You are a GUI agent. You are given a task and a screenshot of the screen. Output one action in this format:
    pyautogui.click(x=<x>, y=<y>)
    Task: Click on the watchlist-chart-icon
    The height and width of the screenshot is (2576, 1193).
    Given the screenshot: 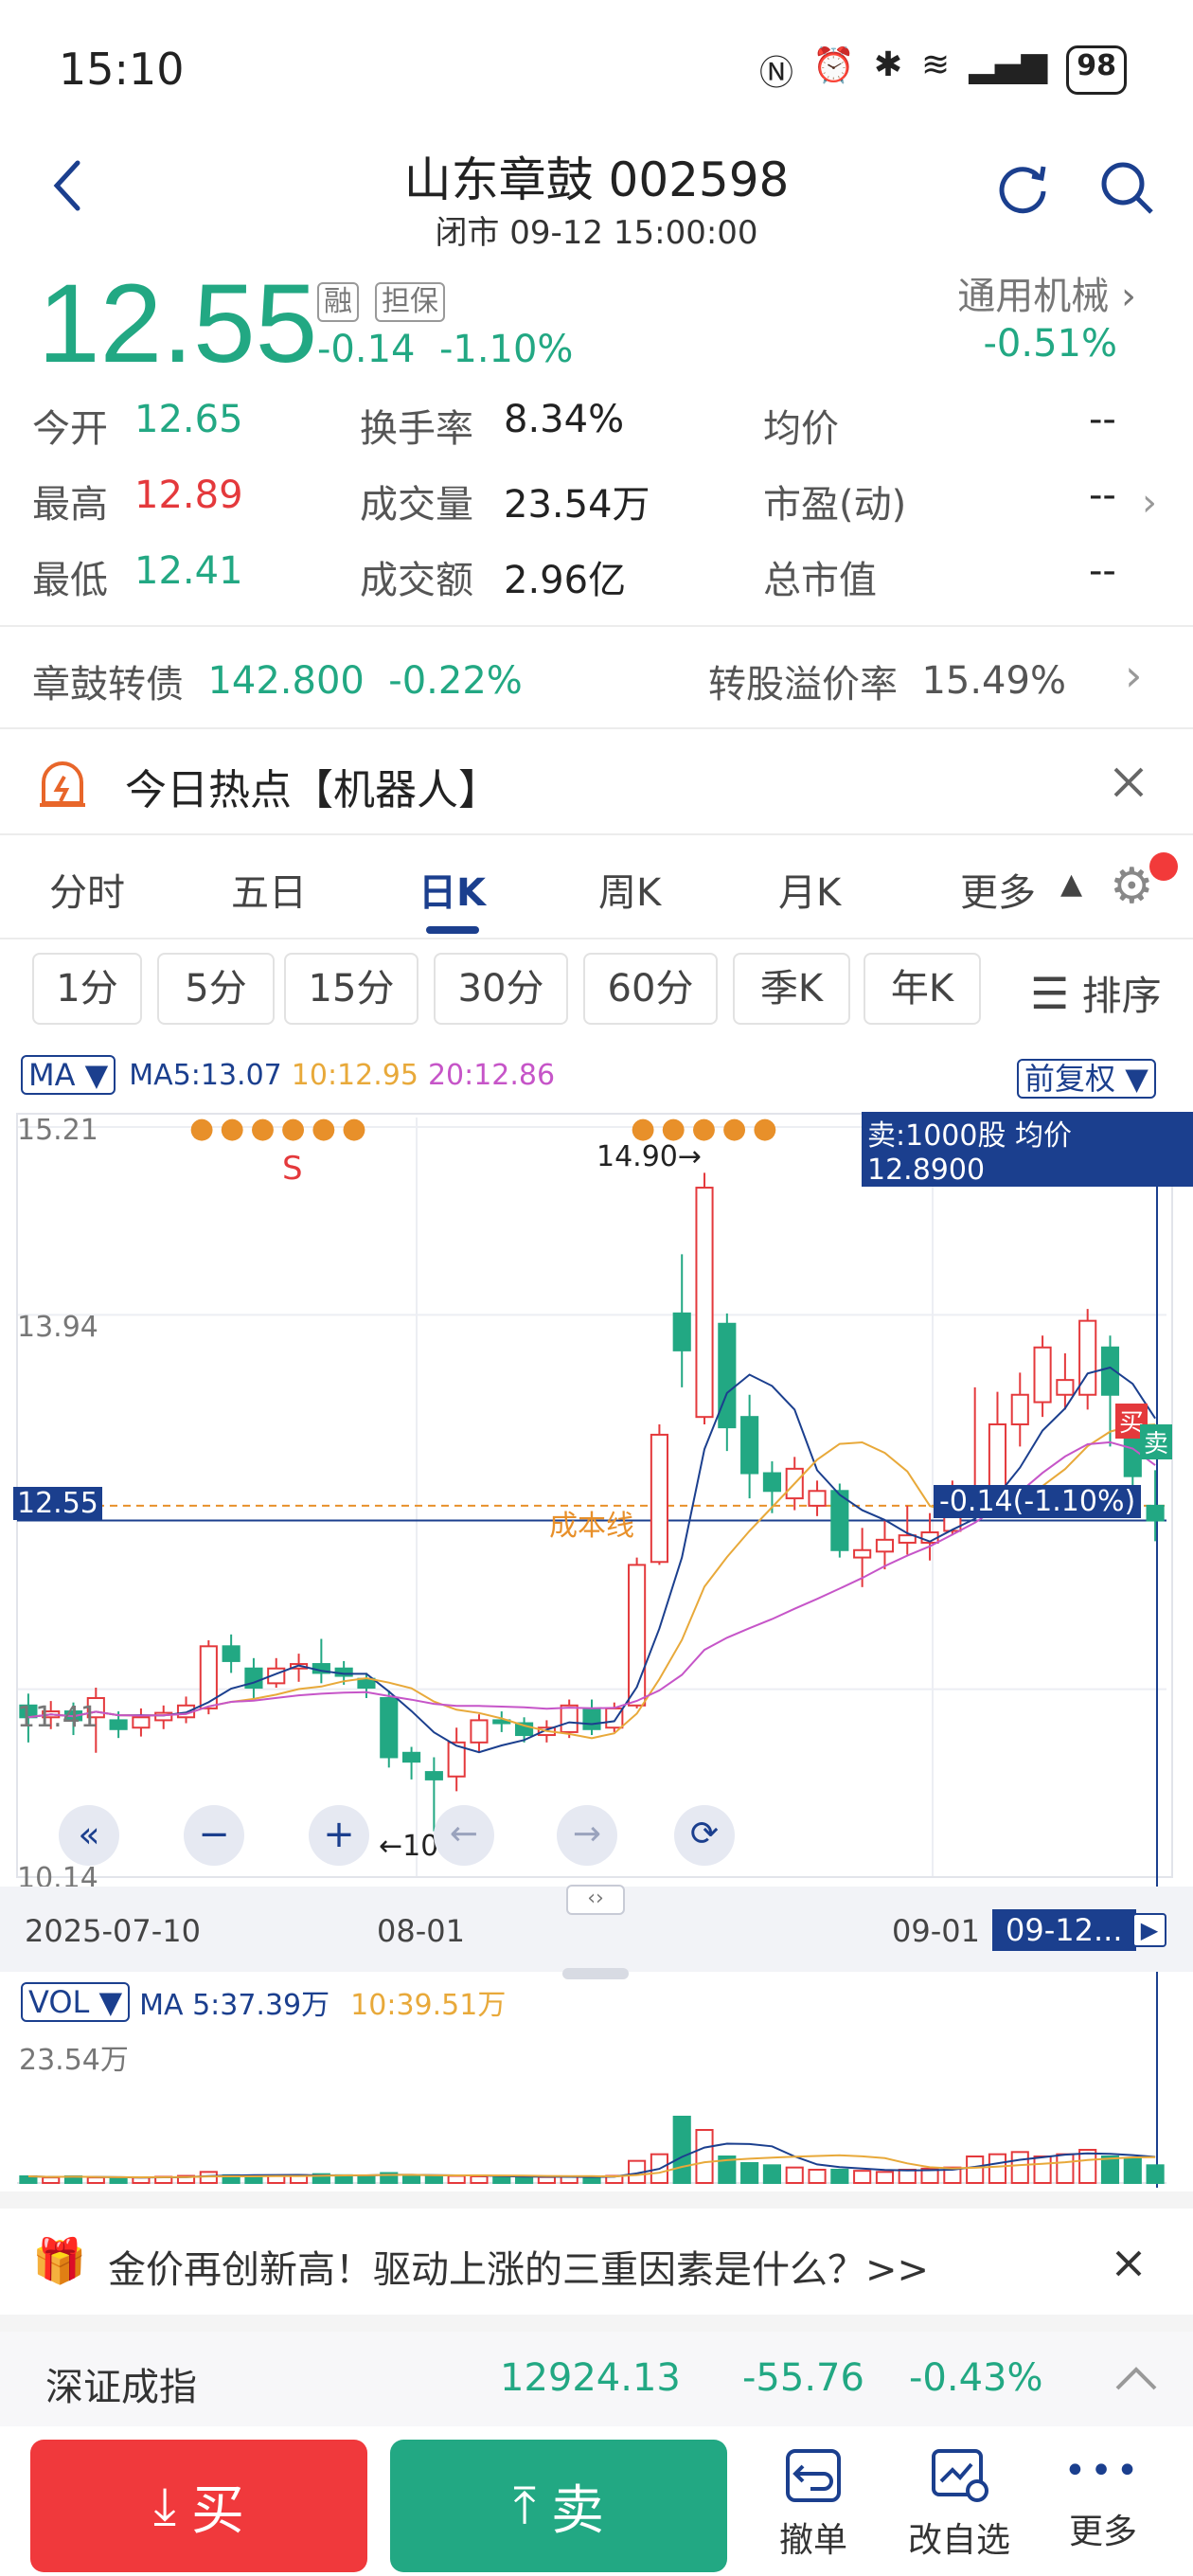 What is the action you would take?
    pyautogui.click(x=960, y=2475)
    